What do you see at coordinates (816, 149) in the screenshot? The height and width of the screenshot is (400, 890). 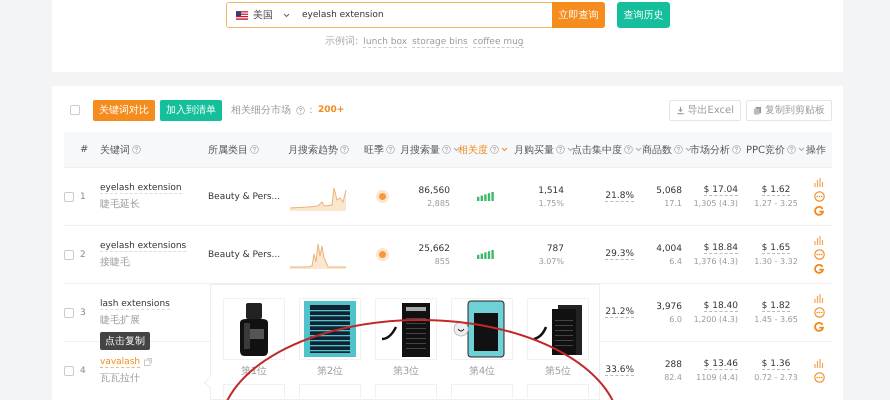 I see `column-header: 操作` at bounding box center [816, 149].